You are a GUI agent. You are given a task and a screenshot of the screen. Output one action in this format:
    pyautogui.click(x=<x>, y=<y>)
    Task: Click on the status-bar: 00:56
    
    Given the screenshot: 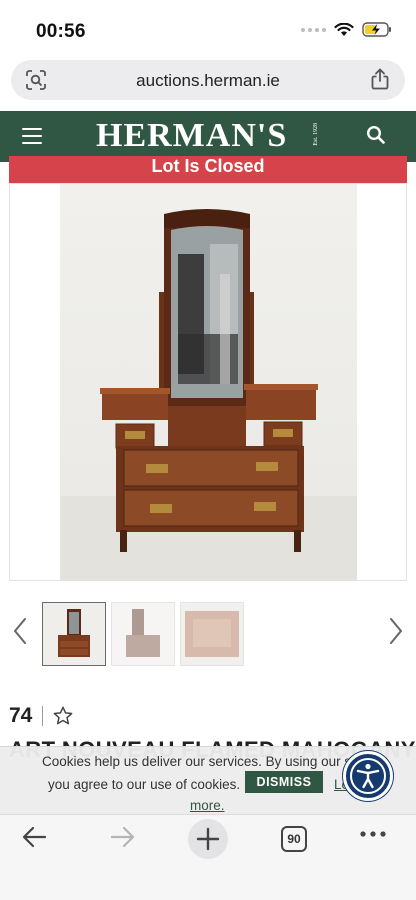 What is the action you would take?
    pyautogui.click(x=208, y=28)
    